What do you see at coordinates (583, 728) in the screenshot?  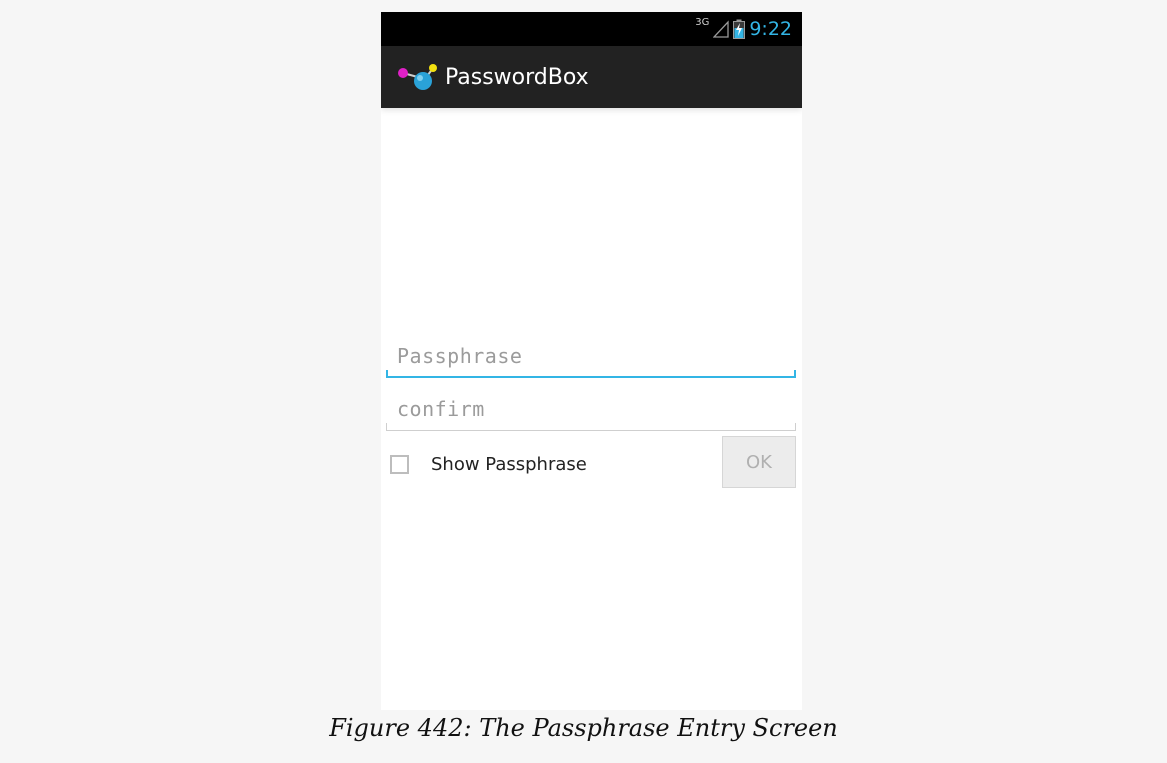 I see `figure-caption: Figure 442: The Passphrase Entry Screen` at bounding box center [583, 728].